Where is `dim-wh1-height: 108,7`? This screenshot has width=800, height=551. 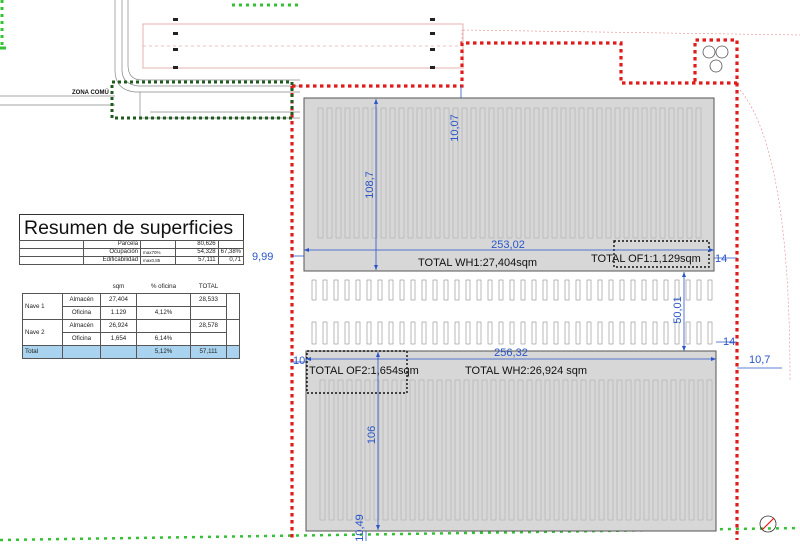
dim-wh1-height: 108,7 is located at coordinates (370, 185).